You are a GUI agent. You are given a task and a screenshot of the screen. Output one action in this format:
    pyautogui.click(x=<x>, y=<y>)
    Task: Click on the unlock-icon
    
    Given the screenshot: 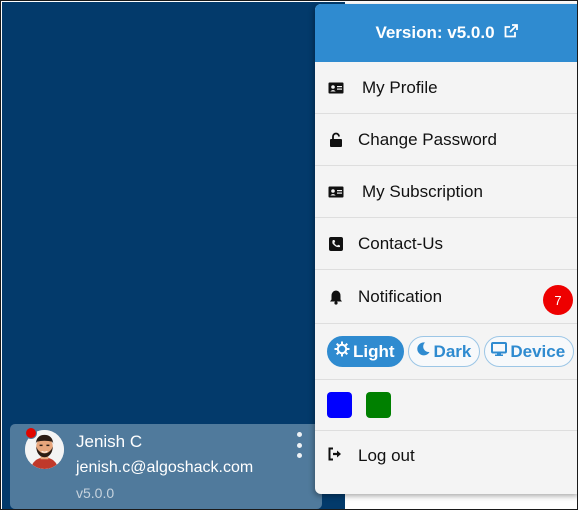 What is the action you would take?
    pyautogui.click(x=336, y=140)
    